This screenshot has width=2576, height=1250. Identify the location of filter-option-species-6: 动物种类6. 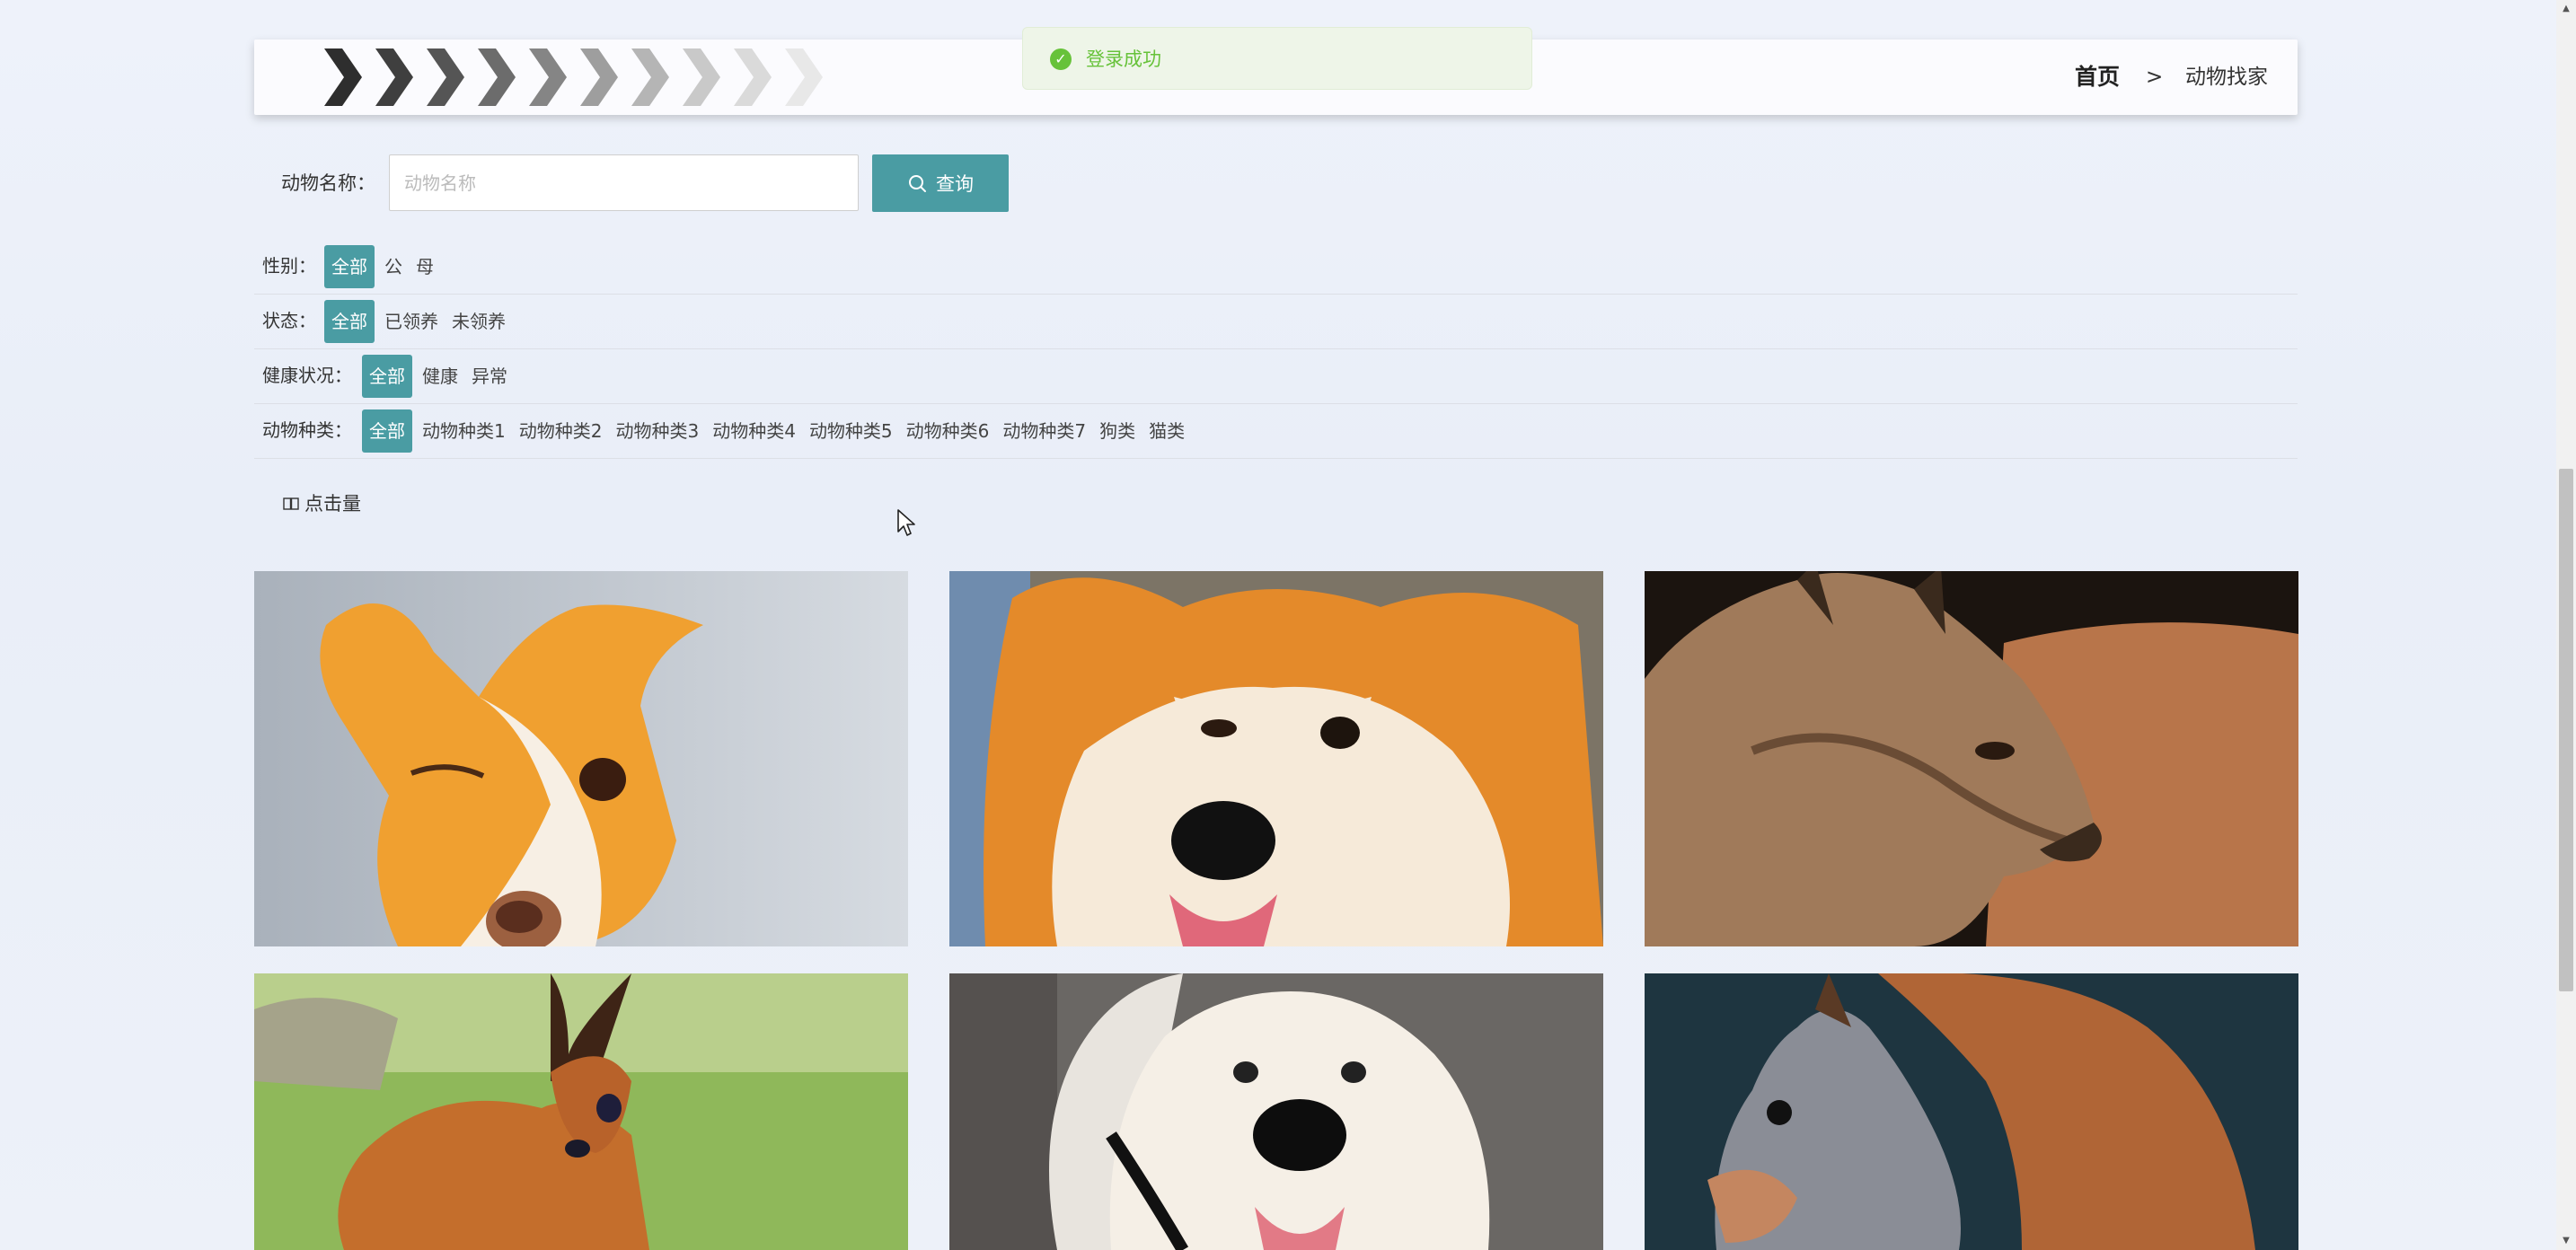
(948, 431).